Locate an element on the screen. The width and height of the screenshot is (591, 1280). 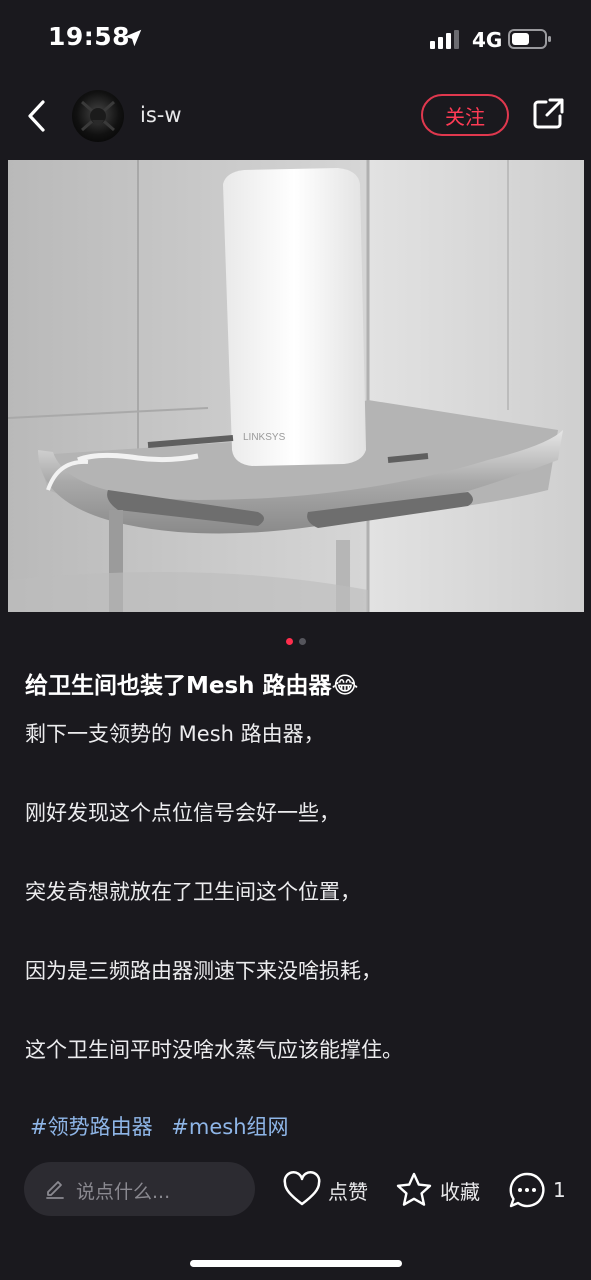
like-button: 点赞 is located at coordinates (325, 1190).